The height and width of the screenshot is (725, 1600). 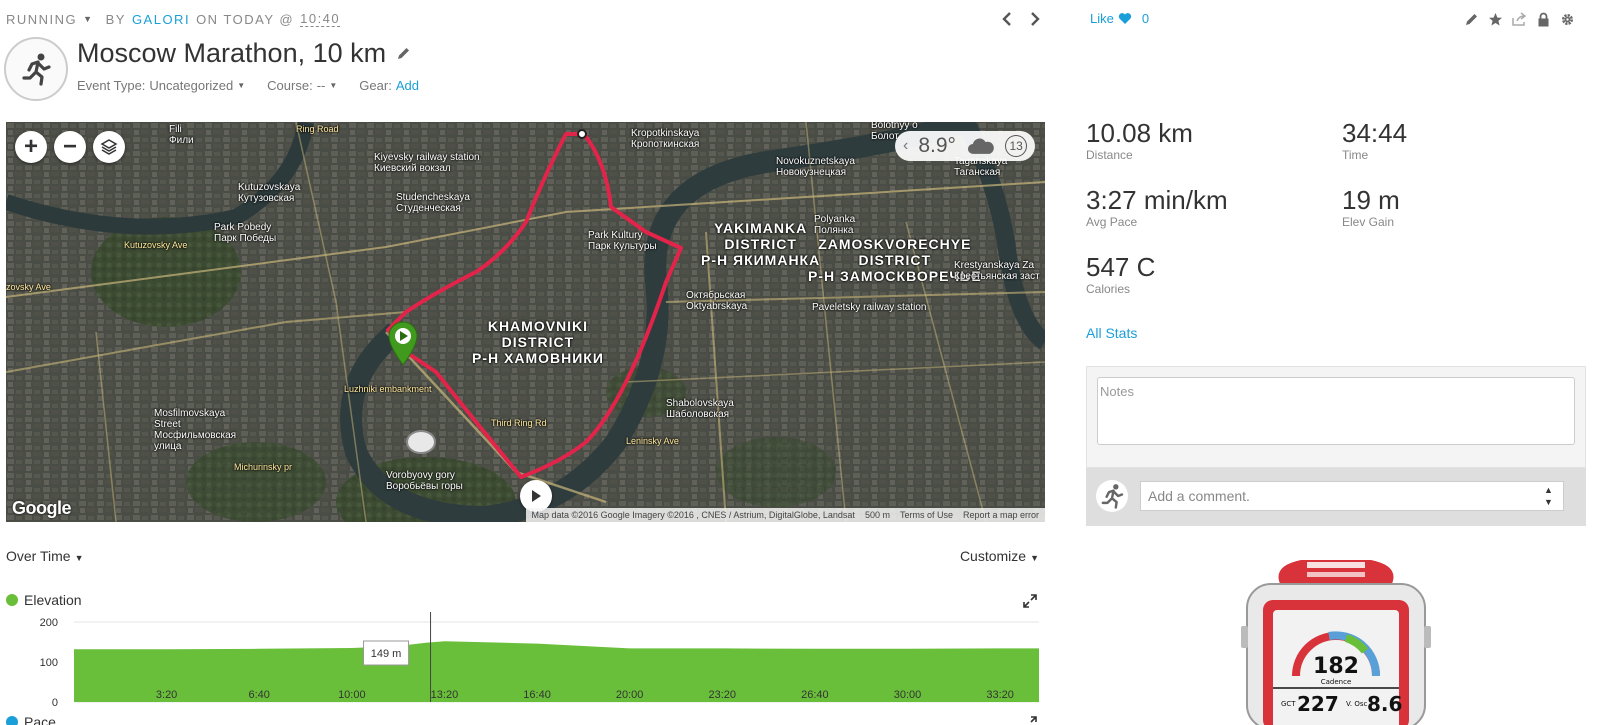 I want to click on map-label: Vorobyovy gory Воробьёвы горы, so click(x=424, y=481).